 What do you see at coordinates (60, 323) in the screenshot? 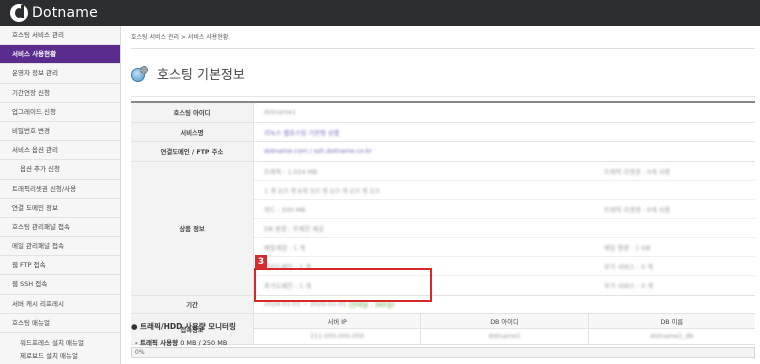
I see `sidebar-item-hosting-manual: 호스팅 매뉴얼` at bounding box center [60, 323].